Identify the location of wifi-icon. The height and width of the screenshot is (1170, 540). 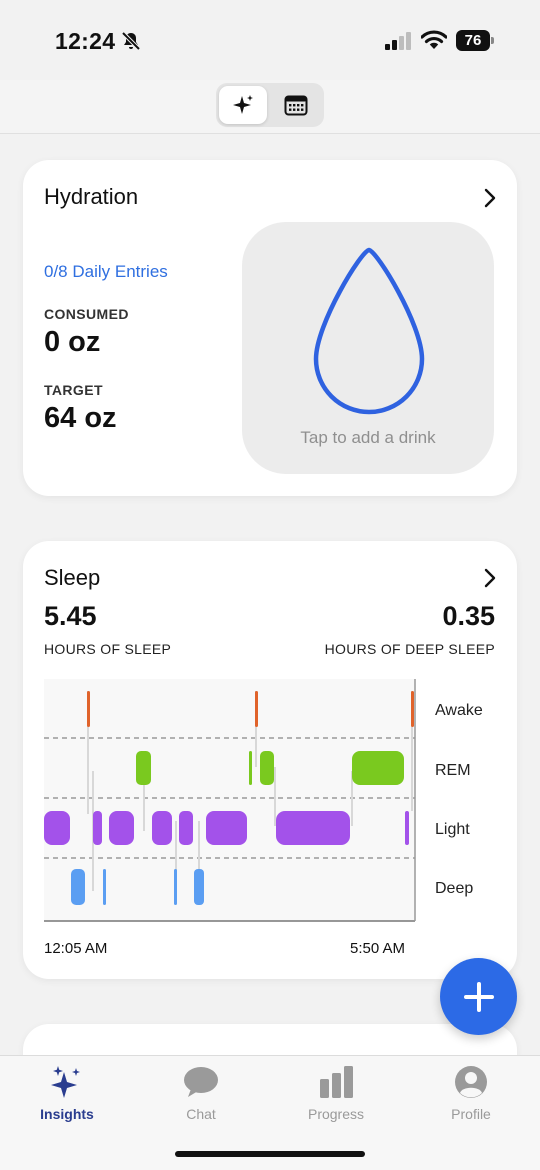
(434, 39).